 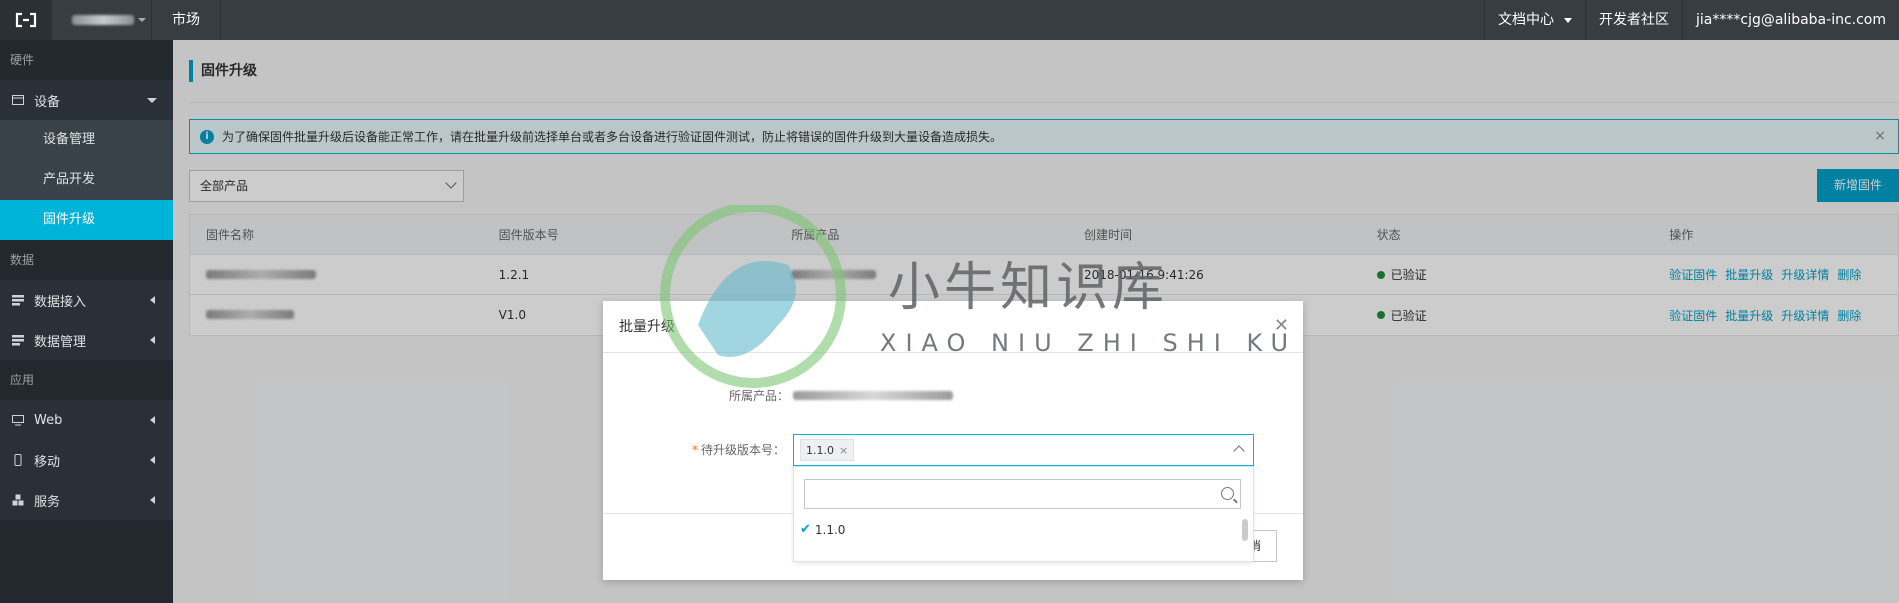 What do you see at coordinates (47, 102) in the screenshot?
I see `sidebar-item-label: 设备` at bounding box center [47, 102].